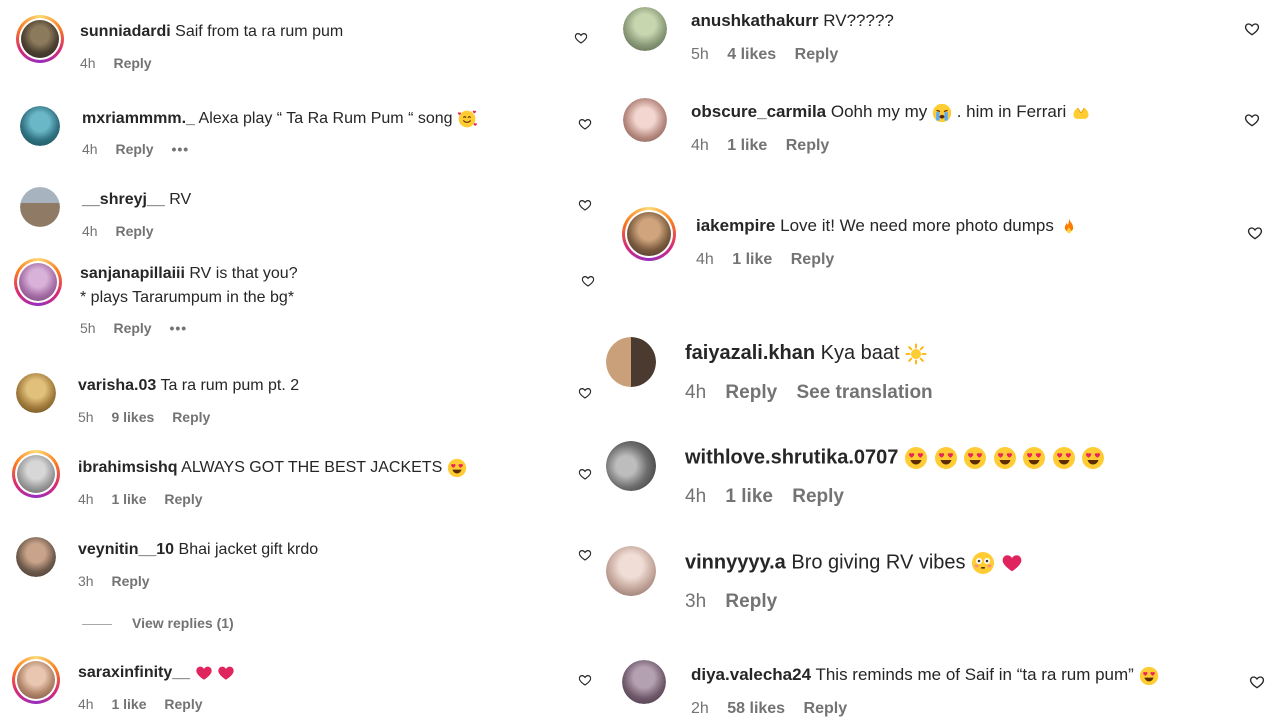  What do you see at coordinates (1011, 111) in the screenshot?
I see `comment-body-cont: . him in Ferrari` at bounding box center [1011, 111].